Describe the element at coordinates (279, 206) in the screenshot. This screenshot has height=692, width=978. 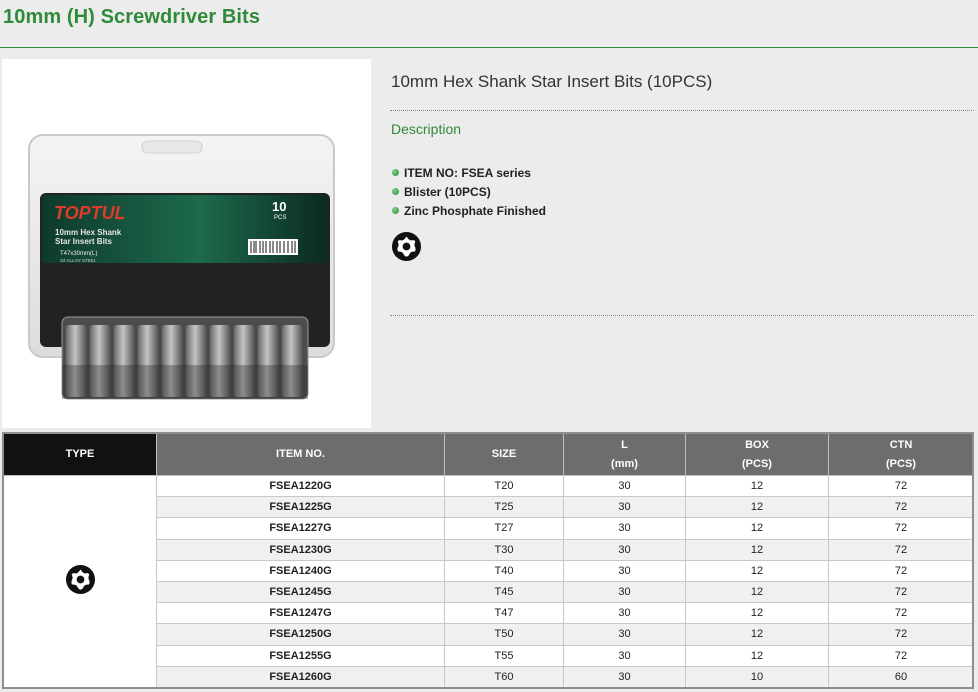
I see `package-count: 10` at that location.